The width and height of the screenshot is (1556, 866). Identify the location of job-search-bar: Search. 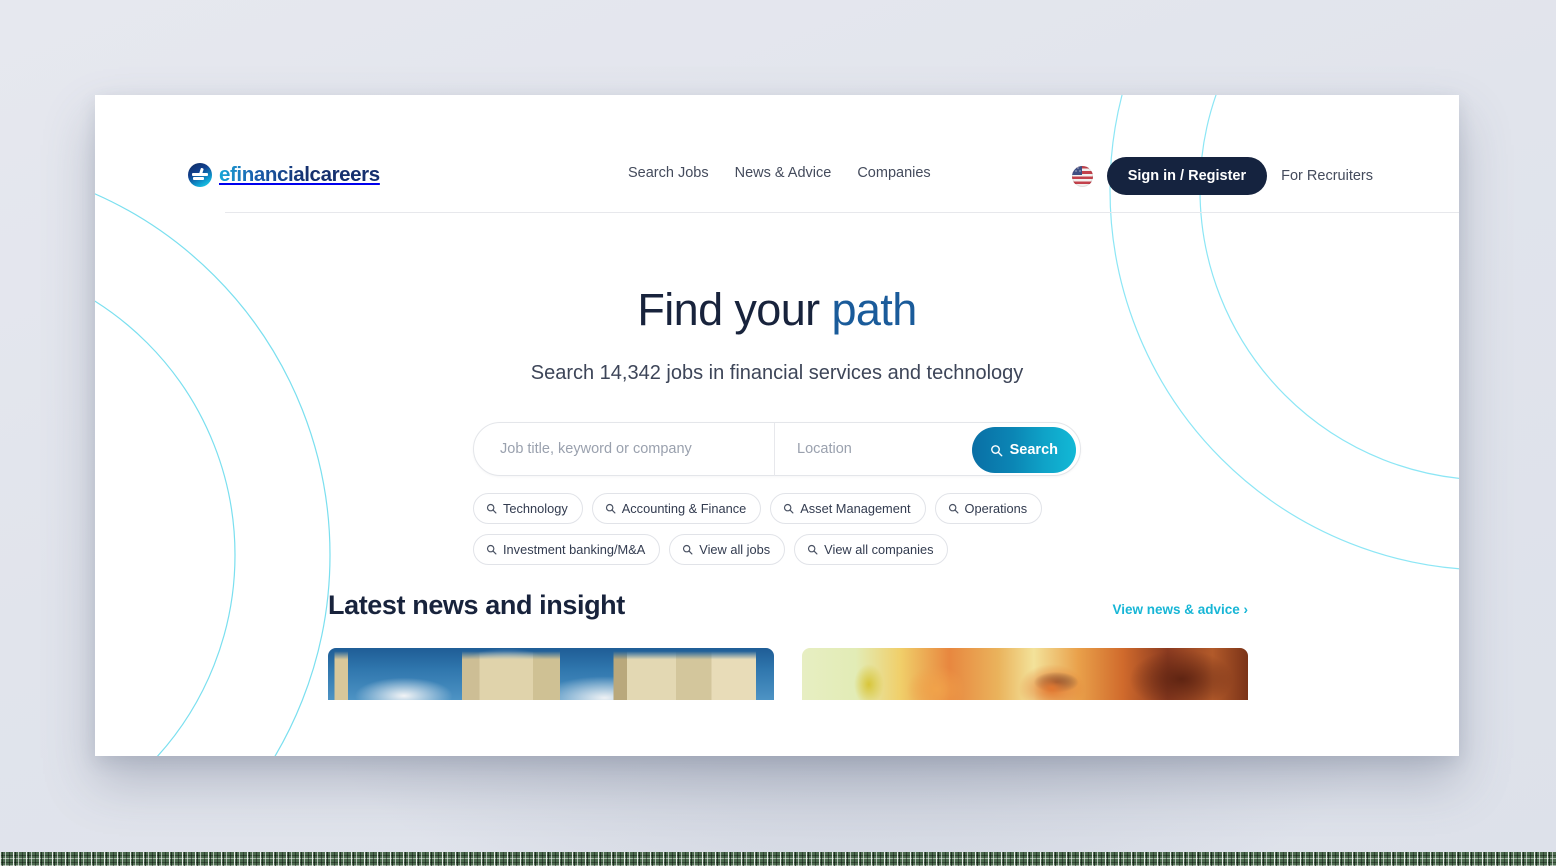
(777, 449).